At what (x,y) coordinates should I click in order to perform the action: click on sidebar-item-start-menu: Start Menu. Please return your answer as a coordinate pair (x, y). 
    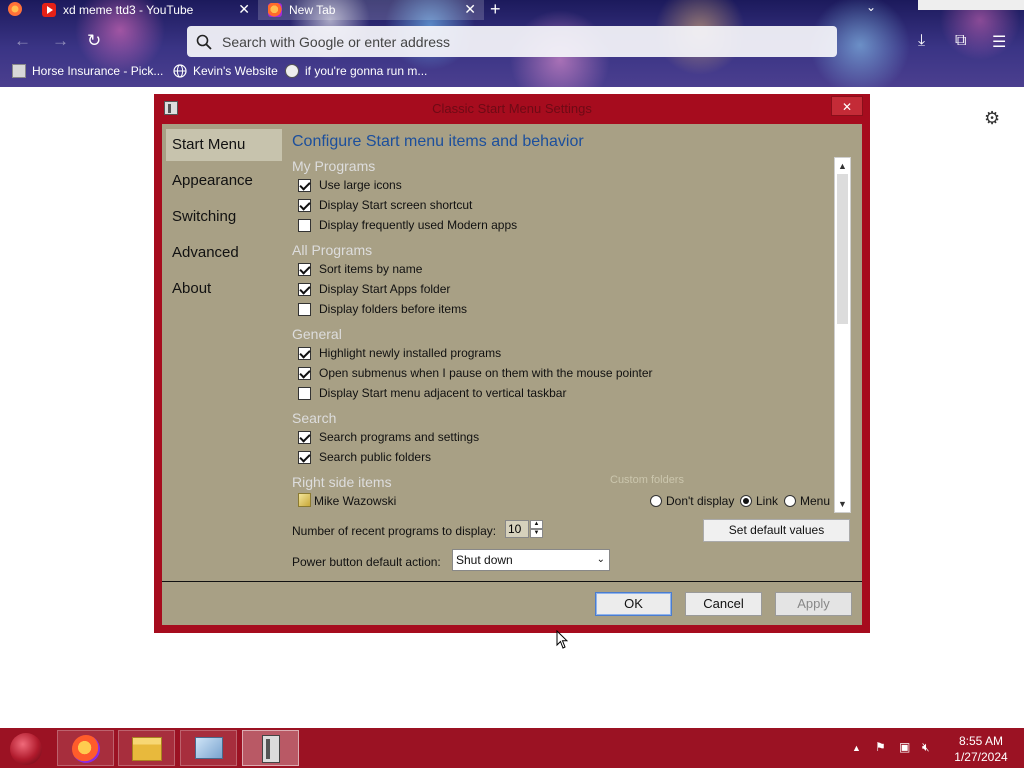
    Looking at the image, I should click on (224, 145).